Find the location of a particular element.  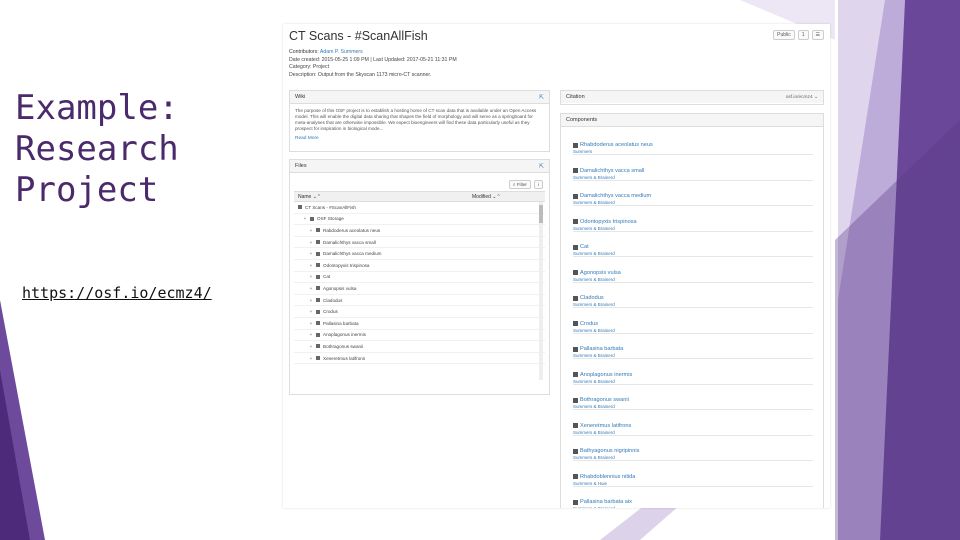

component-name: Agonopsis vulsa is located at coordinates (693, 273).